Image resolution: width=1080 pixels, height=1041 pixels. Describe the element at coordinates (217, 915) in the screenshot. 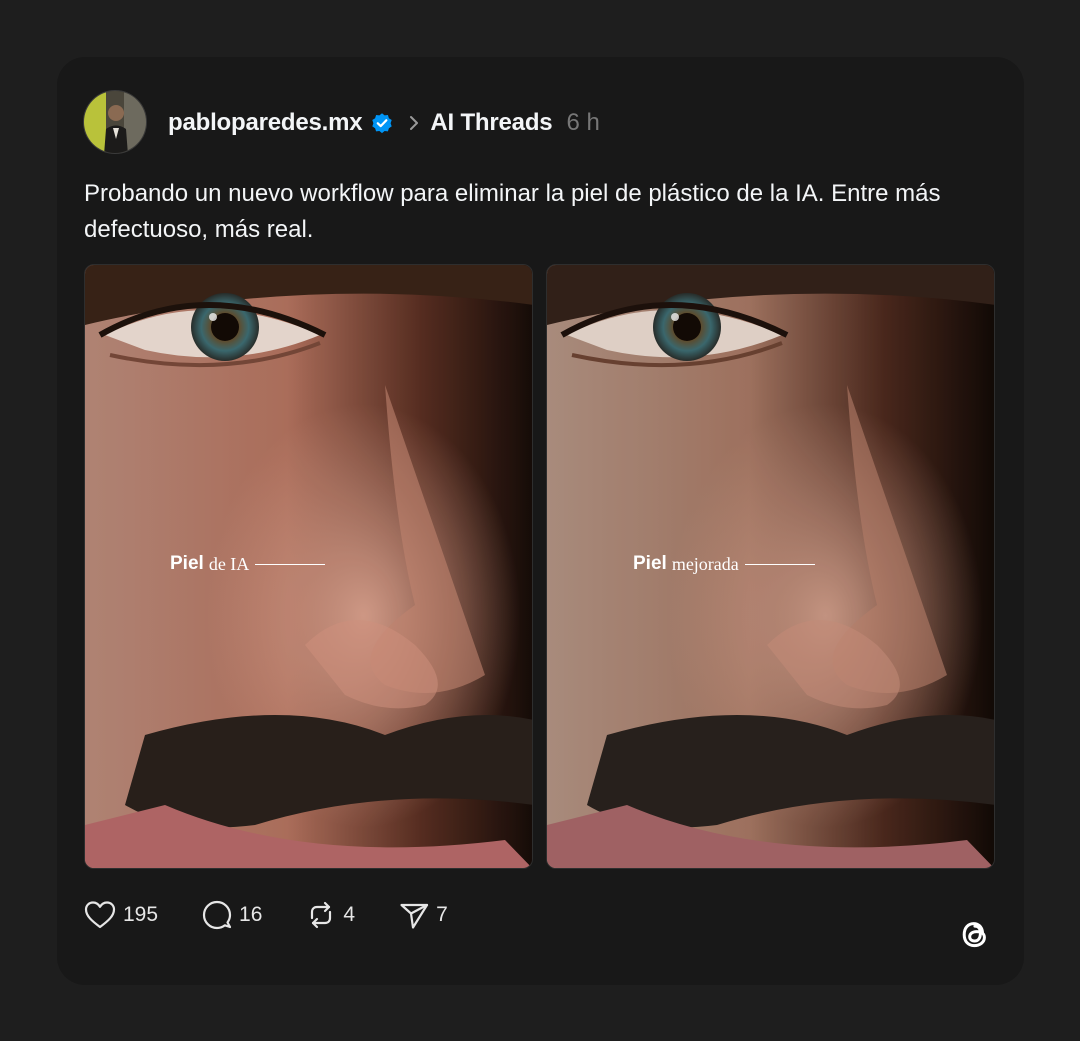

I see `comment-bubble-icon` at that location.